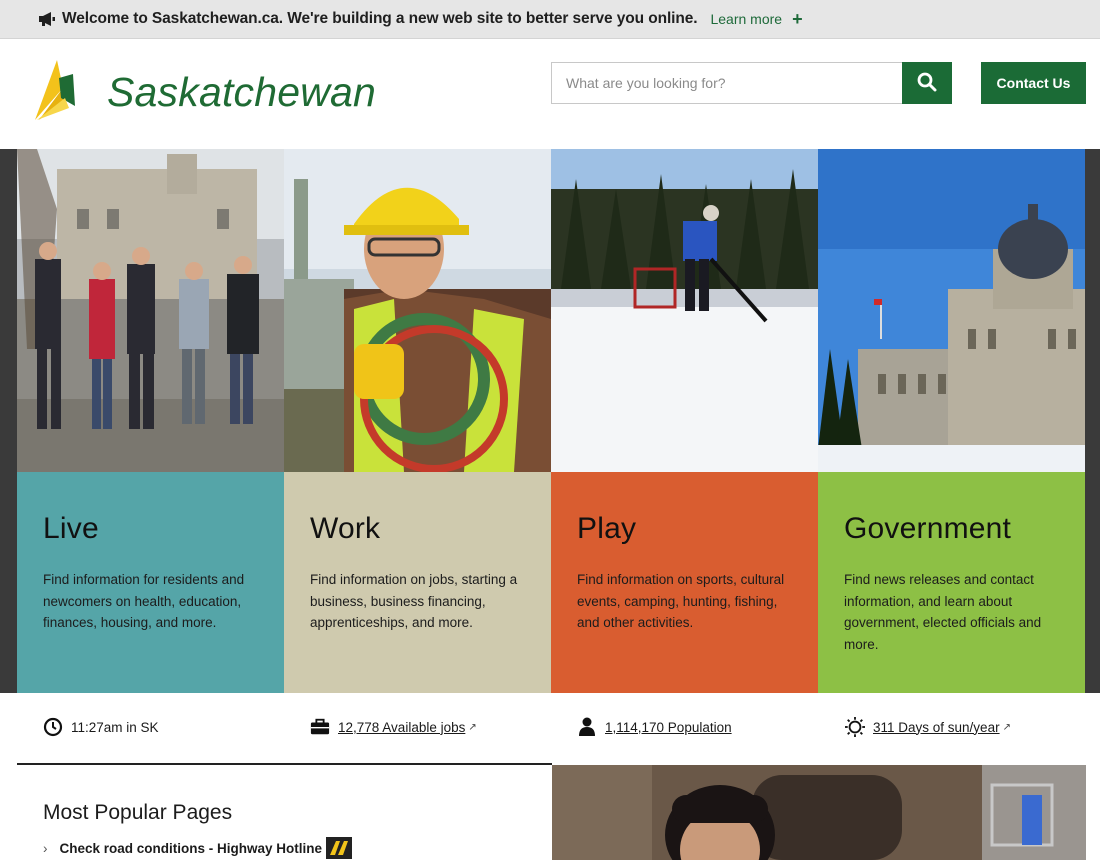 The width and height of the screenshot is (1100, 860). What do you see at coordinates (726, 83) in the screenshot?
I see `search-input` at bounding box center [726, 83].